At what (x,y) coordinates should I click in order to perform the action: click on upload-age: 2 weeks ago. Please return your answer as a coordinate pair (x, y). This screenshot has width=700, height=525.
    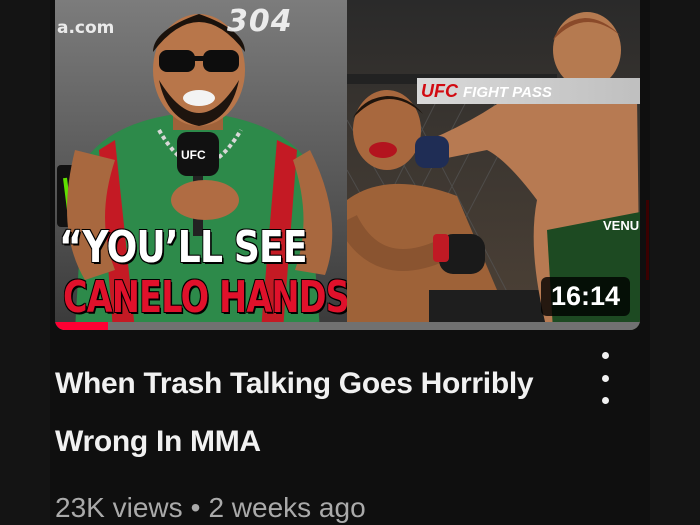
    Looking at the image, I should click on (287, 507).